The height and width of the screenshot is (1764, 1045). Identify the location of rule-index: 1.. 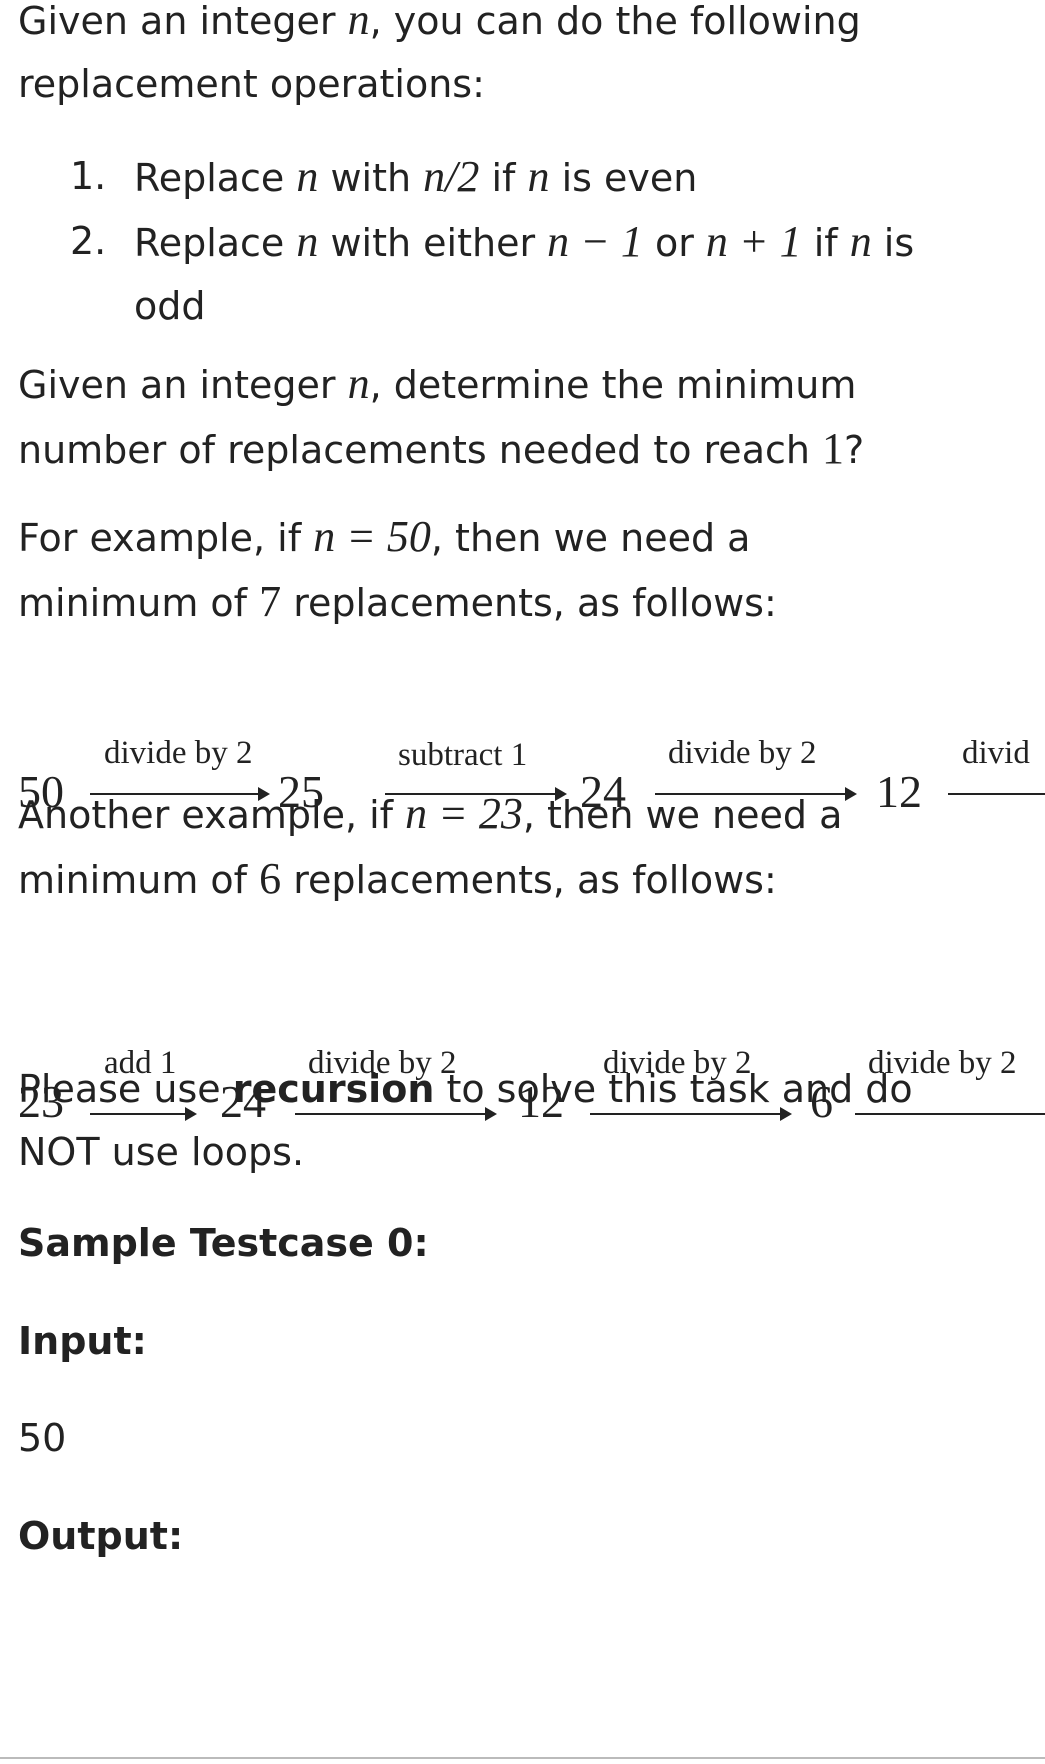
(88, 176).